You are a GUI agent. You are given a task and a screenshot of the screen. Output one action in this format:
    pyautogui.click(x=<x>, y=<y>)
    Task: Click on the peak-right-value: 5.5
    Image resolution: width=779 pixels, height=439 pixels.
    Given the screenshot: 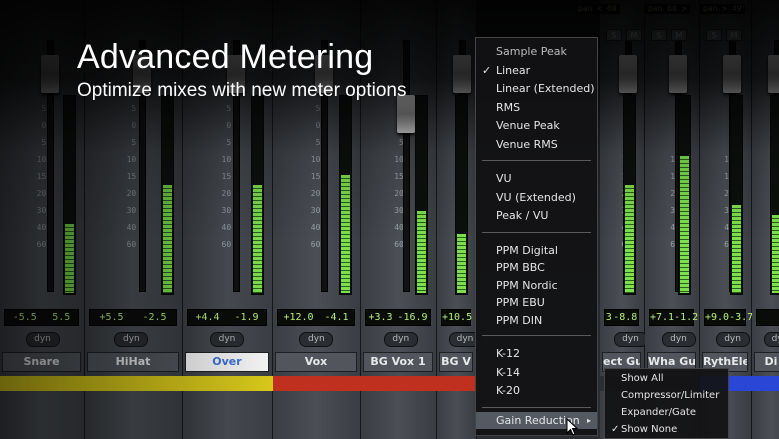 What is the action you would take?
    pyautogui.click(x=61, y=317)
    